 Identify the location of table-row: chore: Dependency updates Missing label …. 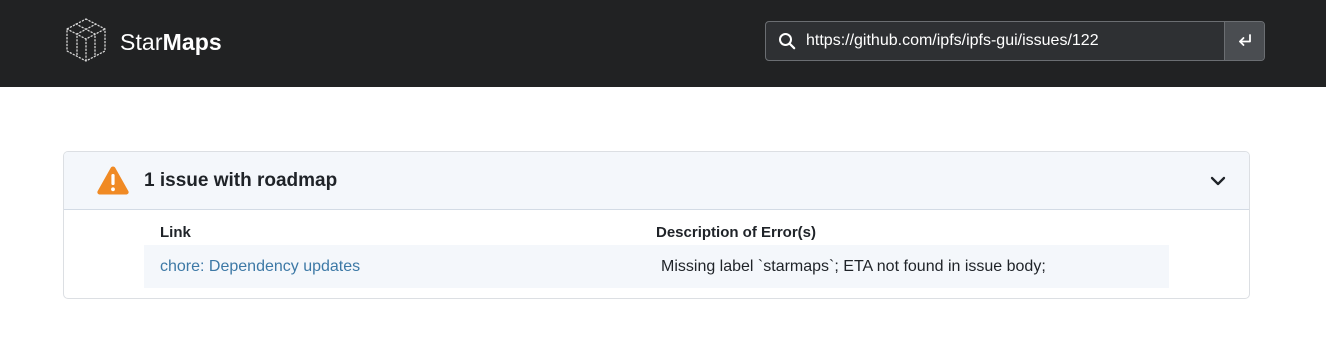
(656, 266).